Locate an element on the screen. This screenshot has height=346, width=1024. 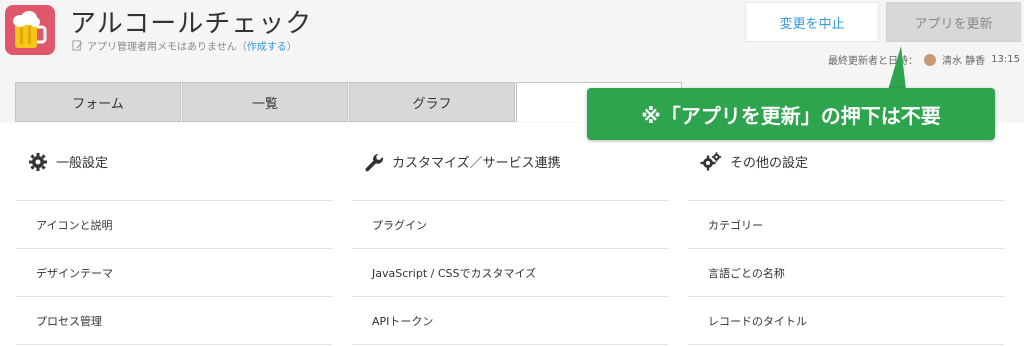
settings-item-categories: カテゴリー is located at coordinates (846, 225).